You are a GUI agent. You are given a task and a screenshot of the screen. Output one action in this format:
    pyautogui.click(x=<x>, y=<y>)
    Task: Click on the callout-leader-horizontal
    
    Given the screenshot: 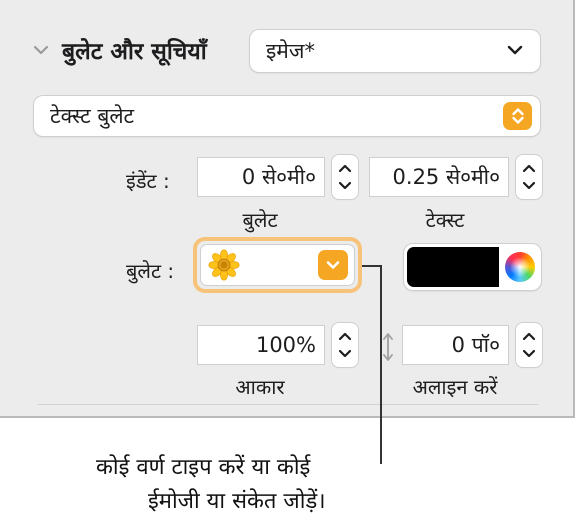 What is the action you would take?
    pyautogui.click(x=371, y=266)
    